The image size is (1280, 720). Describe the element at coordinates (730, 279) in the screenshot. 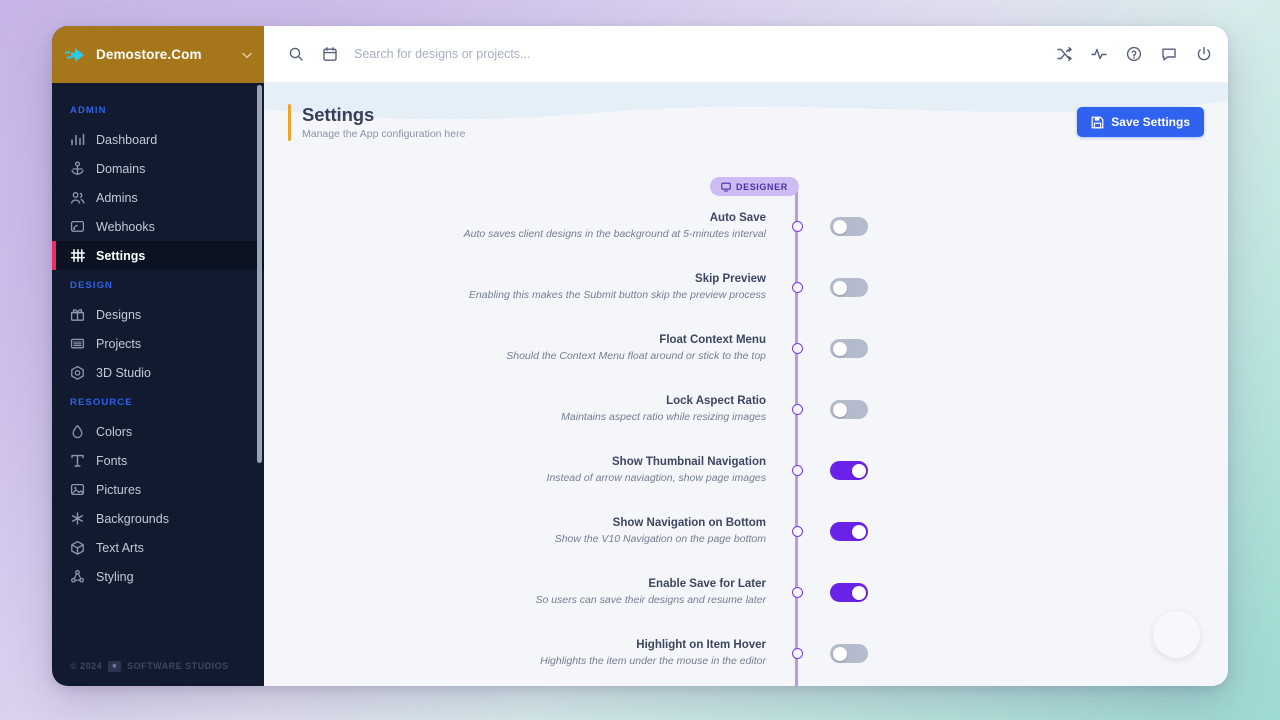

I see `setting-label: Skip Preview` at that location.